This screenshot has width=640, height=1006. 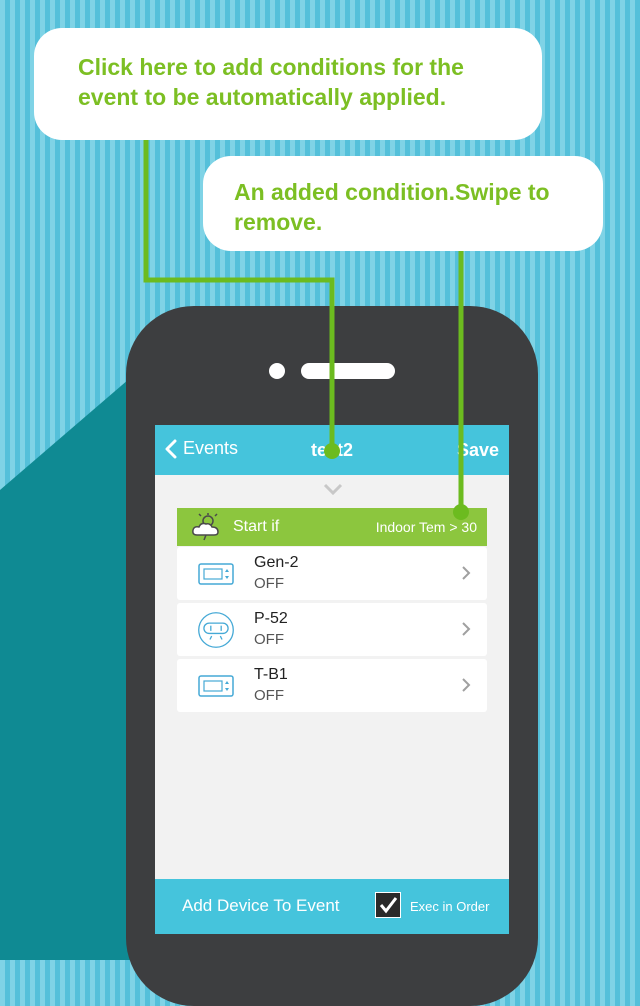 What do you see at coordinates (332, 451) in the screenshot?
I see `callout-dot-add-conditions` at bounding box center [332, 451].